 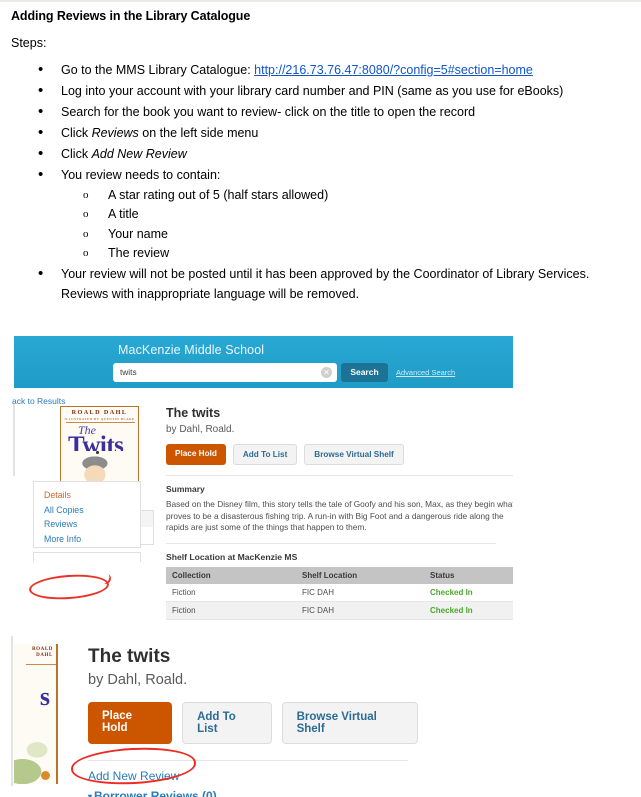 I want to click on shelf-location-heading: Shelf Location at MacKenzie MS, so click(x=232, y=556).